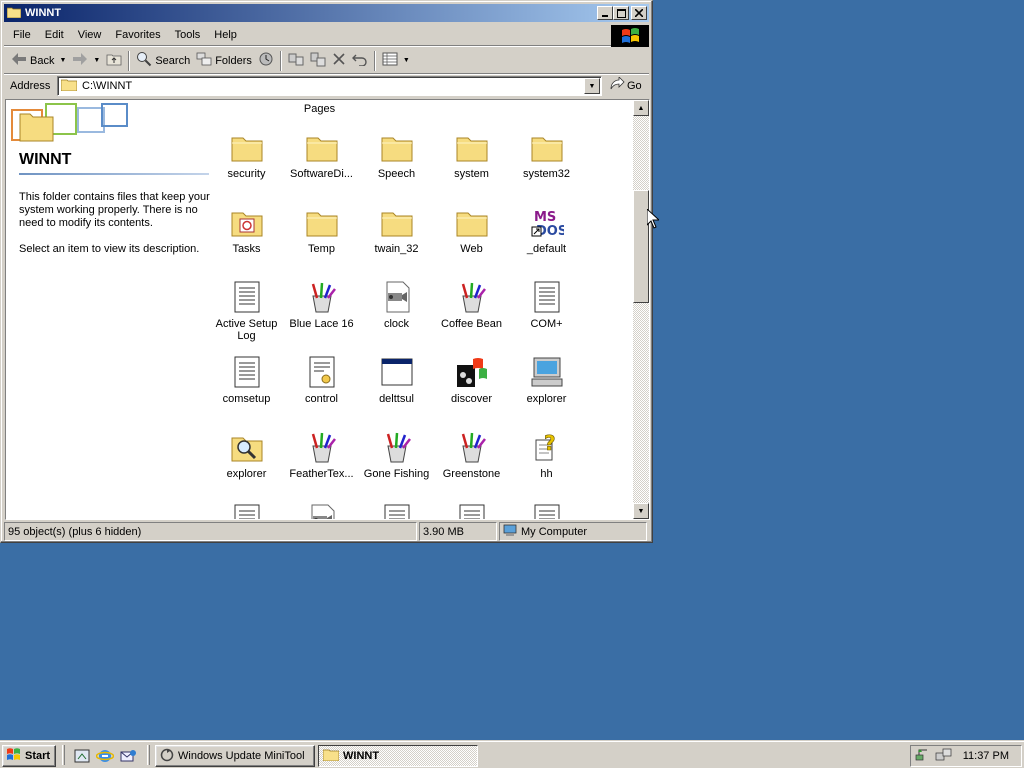 This screenshot has height=768, width=1024. Describe the element at coordinates (592, 86) in the screenshot. I see `address-dropdown-button: ▼` at that location.